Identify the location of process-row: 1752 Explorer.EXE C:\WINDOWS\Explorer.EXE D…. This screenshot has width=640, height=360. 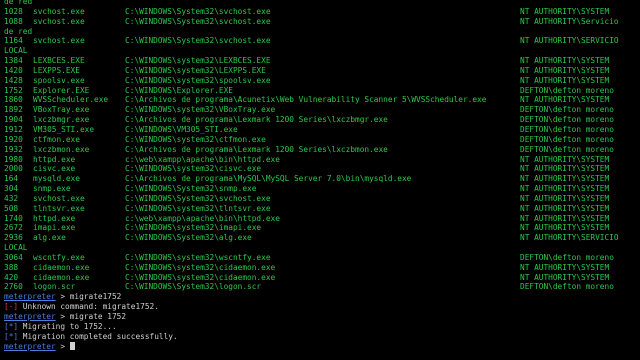
(320, 91).